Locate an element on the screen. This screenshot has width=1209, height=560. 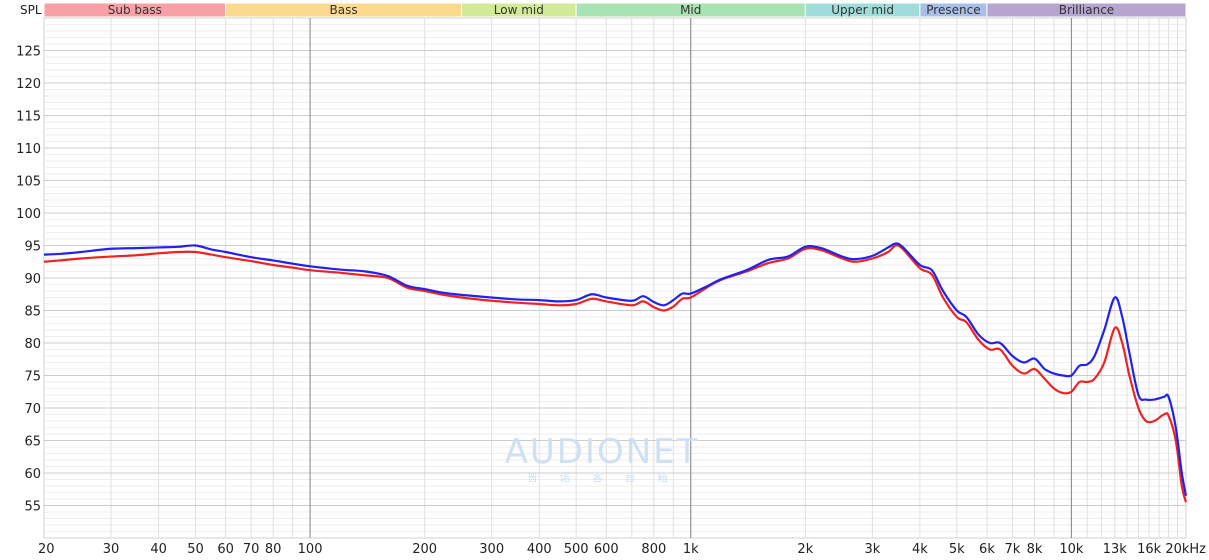
band-label: Presence is located at coordinates (953, 10).